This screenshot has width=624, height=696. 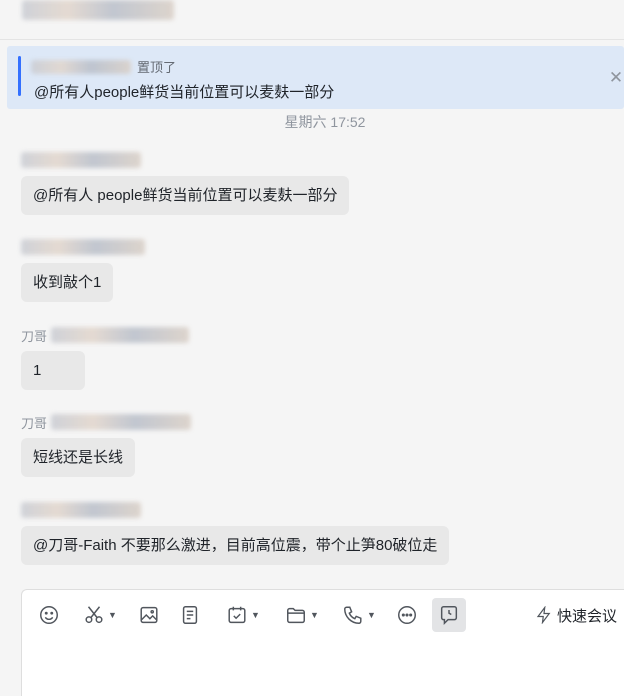 I want to click on message-bubble: @刀哥-Faith 不要那么激进，目前高位震，带个止笋80破位走, so click(x=235, y=545).